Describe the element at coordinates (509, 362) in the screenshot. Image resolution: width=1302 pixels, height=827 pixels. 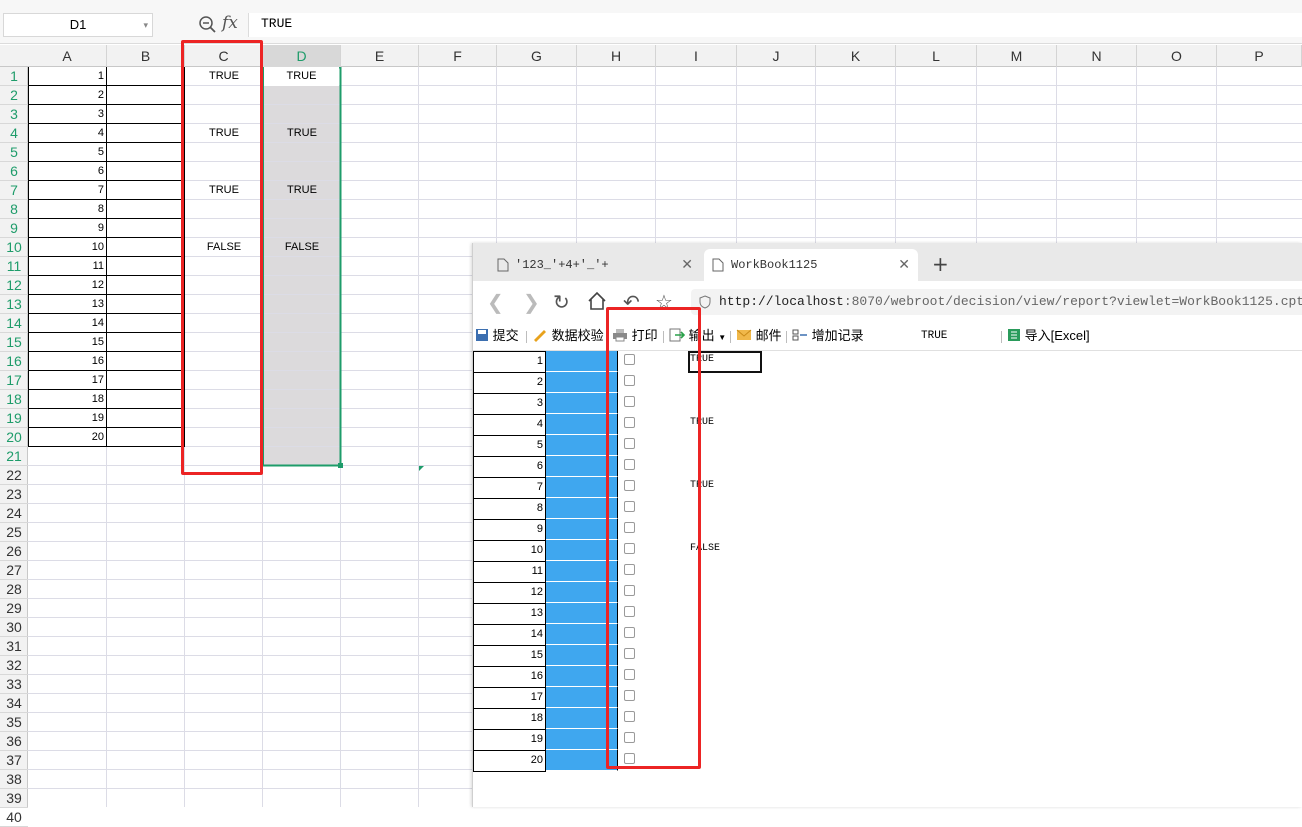
I see `report-cell-a1: 1` at that location.